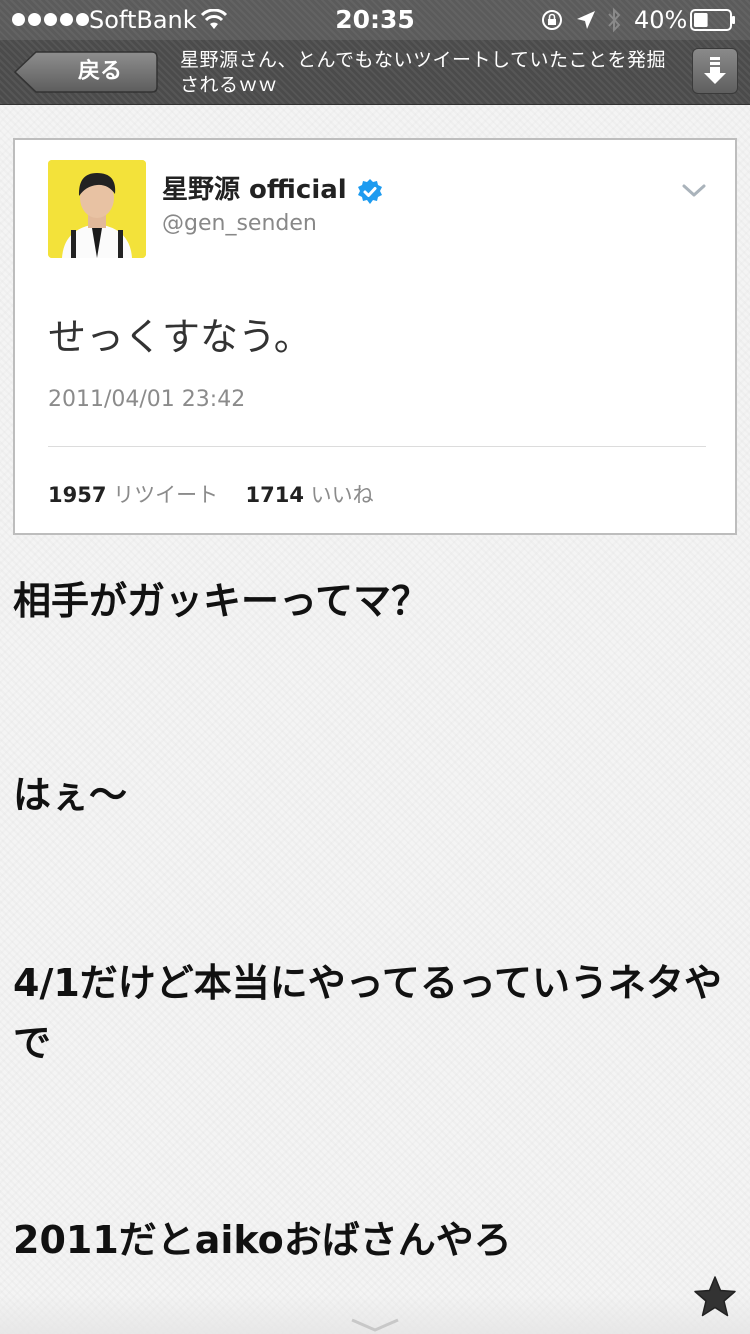 Image resolution: width=750 pixels, height=1334 pixels. I want to click on verified-badge-icon, so click(370, 191).